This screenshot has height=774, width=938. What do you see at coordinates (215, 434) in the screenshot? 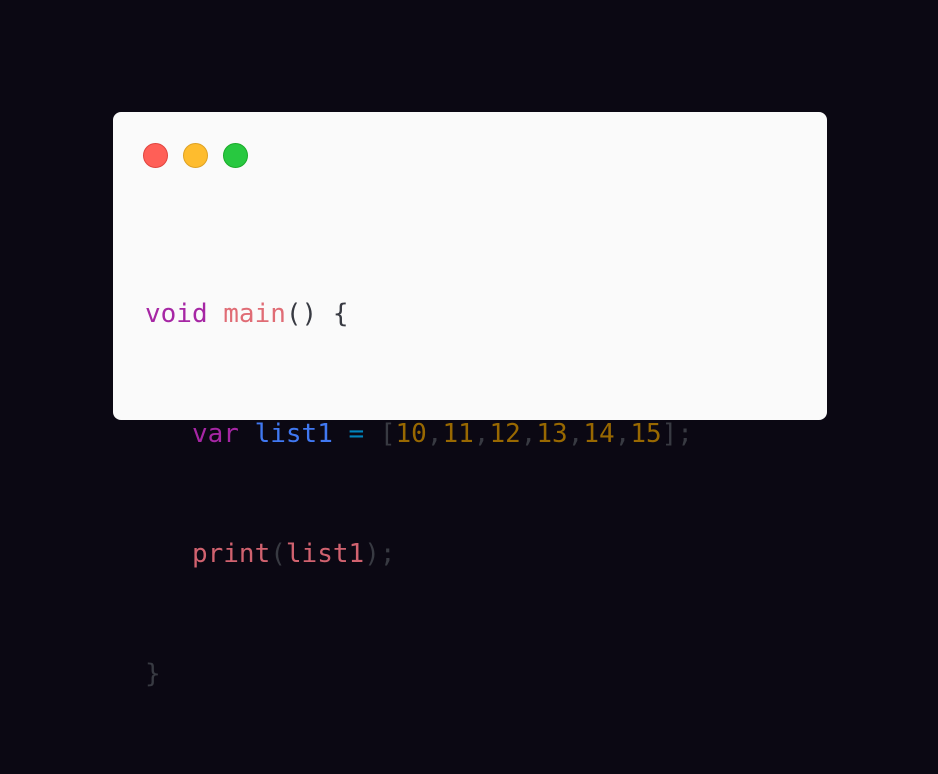
I see `keyword-var: var` at bounding box center [215, 434].